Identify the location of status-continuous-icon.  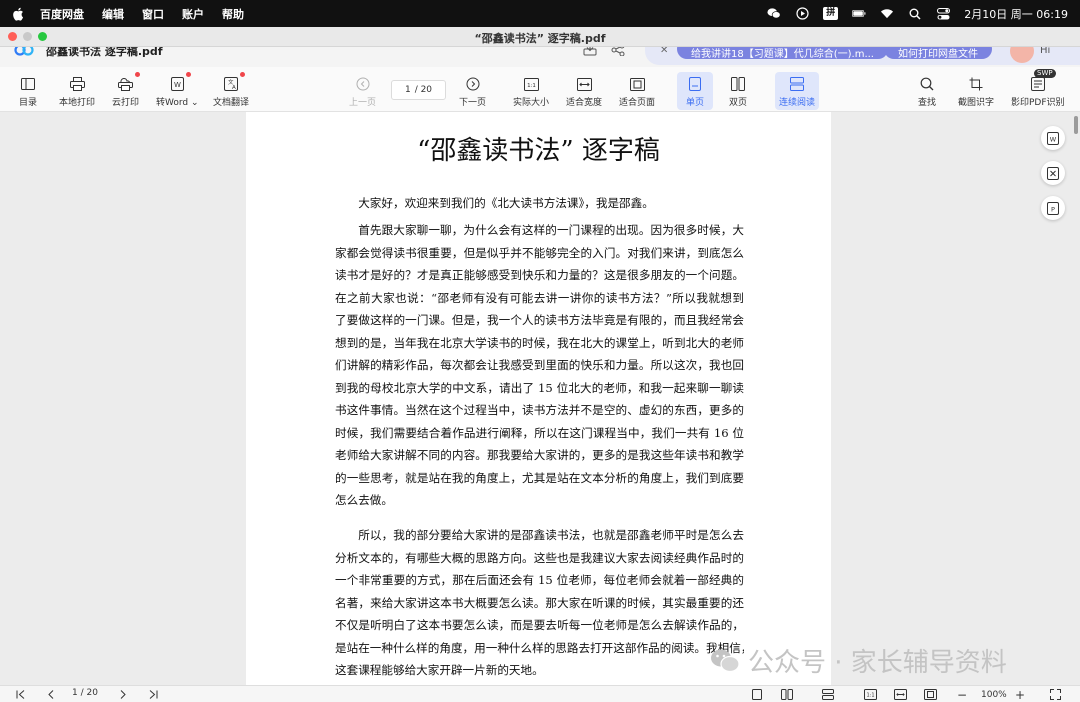
(828, 694).